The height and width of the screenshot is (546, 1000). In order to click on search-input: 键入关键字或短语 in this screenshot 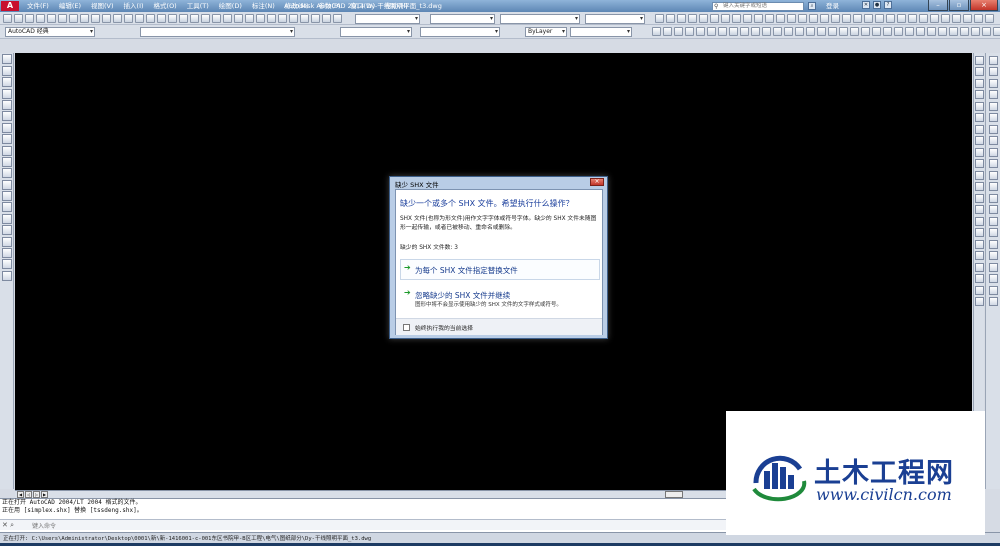, I will do `click(758, 6)`.